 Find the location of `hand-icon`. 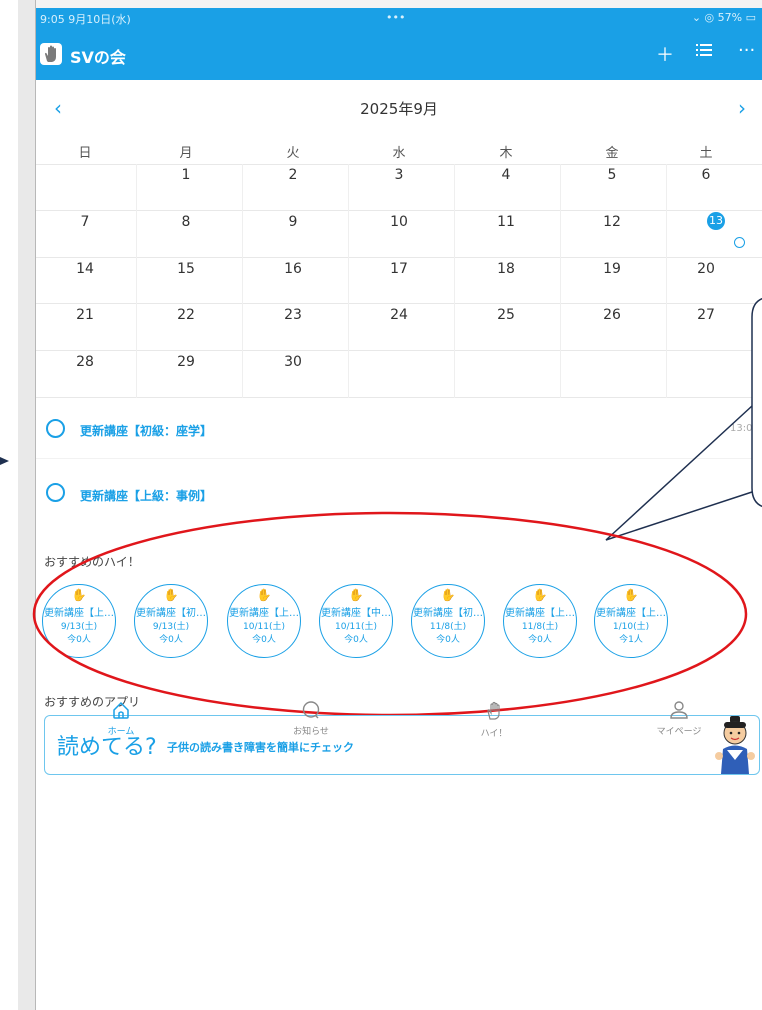

hand-icon is located at coordinates (493, 710).